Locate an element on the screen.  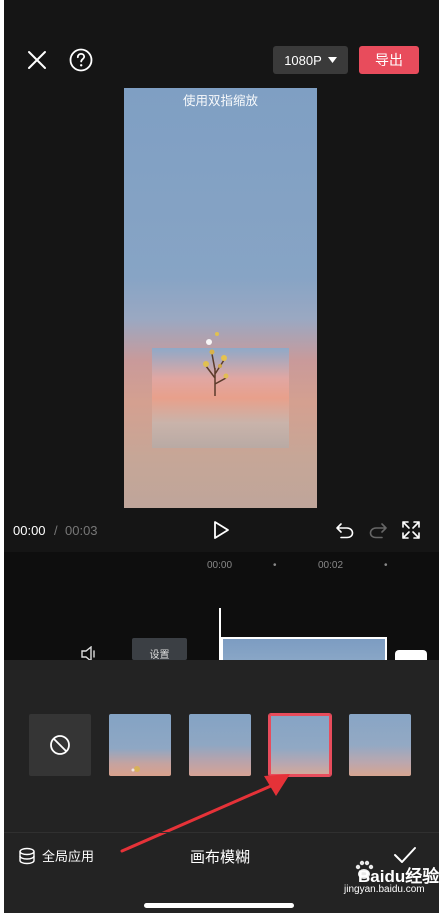
resolution-dropdown: 1080P is located at coordinates (310, 60).